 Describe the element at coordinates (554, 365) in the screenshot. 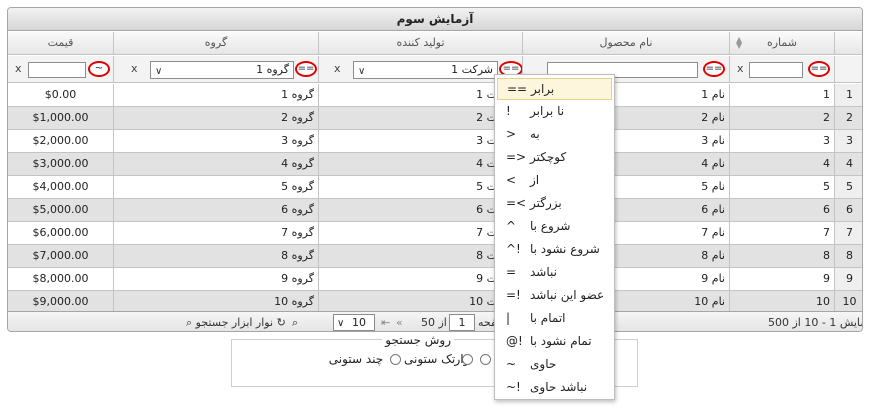

I see `operator-menu-item: ~ حاوی` at that location.